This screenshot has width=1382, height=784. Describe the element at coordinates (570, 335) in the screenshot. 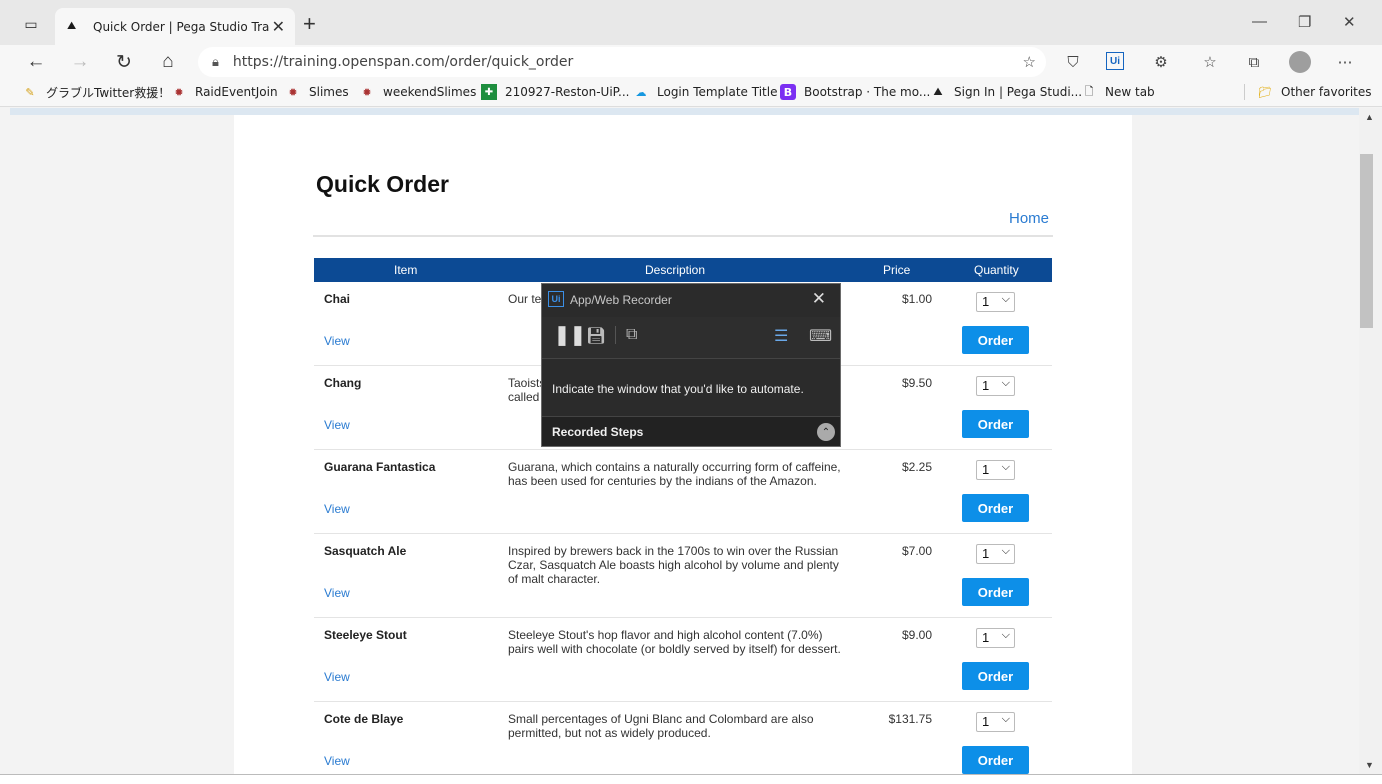

I see `pause-icon: ❚❚` at that location.